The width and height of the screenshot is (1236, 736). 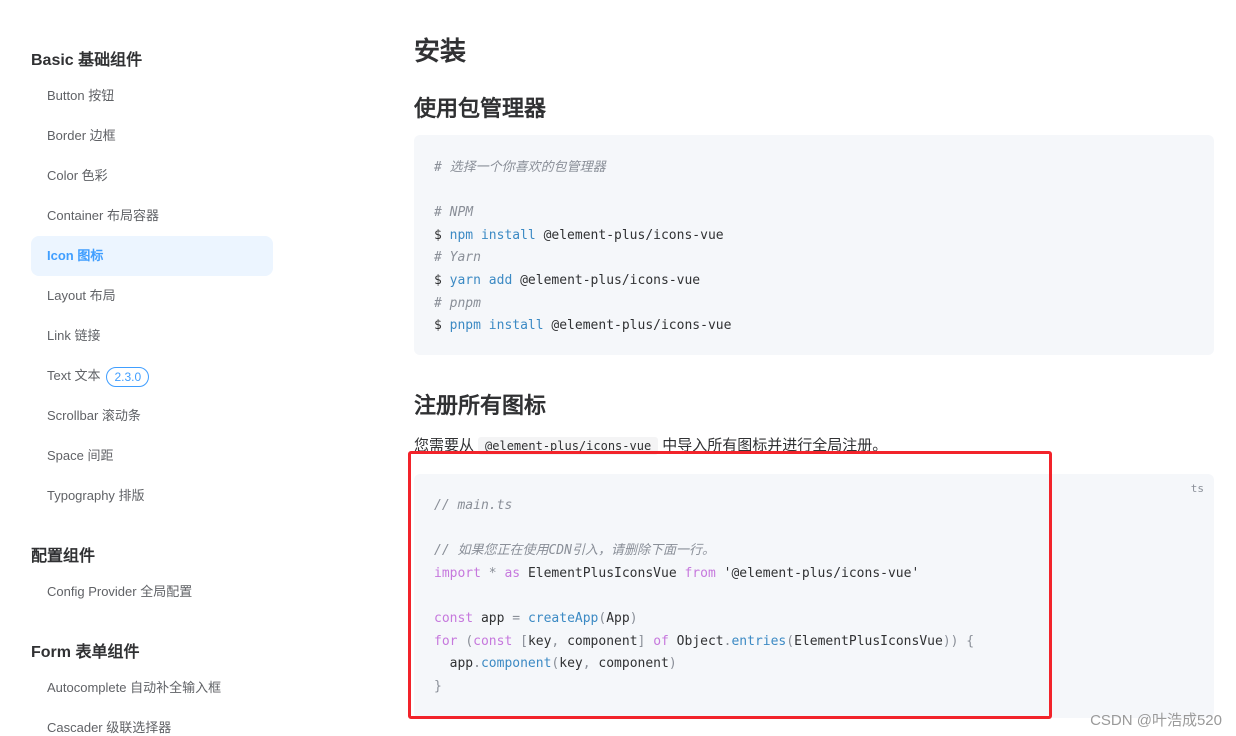 What do you see at coordinates (520, 167) in the screenshot?
I see `code-comment: # 选择一个你喜欢的包管理器` at bounding box center [520, 167].